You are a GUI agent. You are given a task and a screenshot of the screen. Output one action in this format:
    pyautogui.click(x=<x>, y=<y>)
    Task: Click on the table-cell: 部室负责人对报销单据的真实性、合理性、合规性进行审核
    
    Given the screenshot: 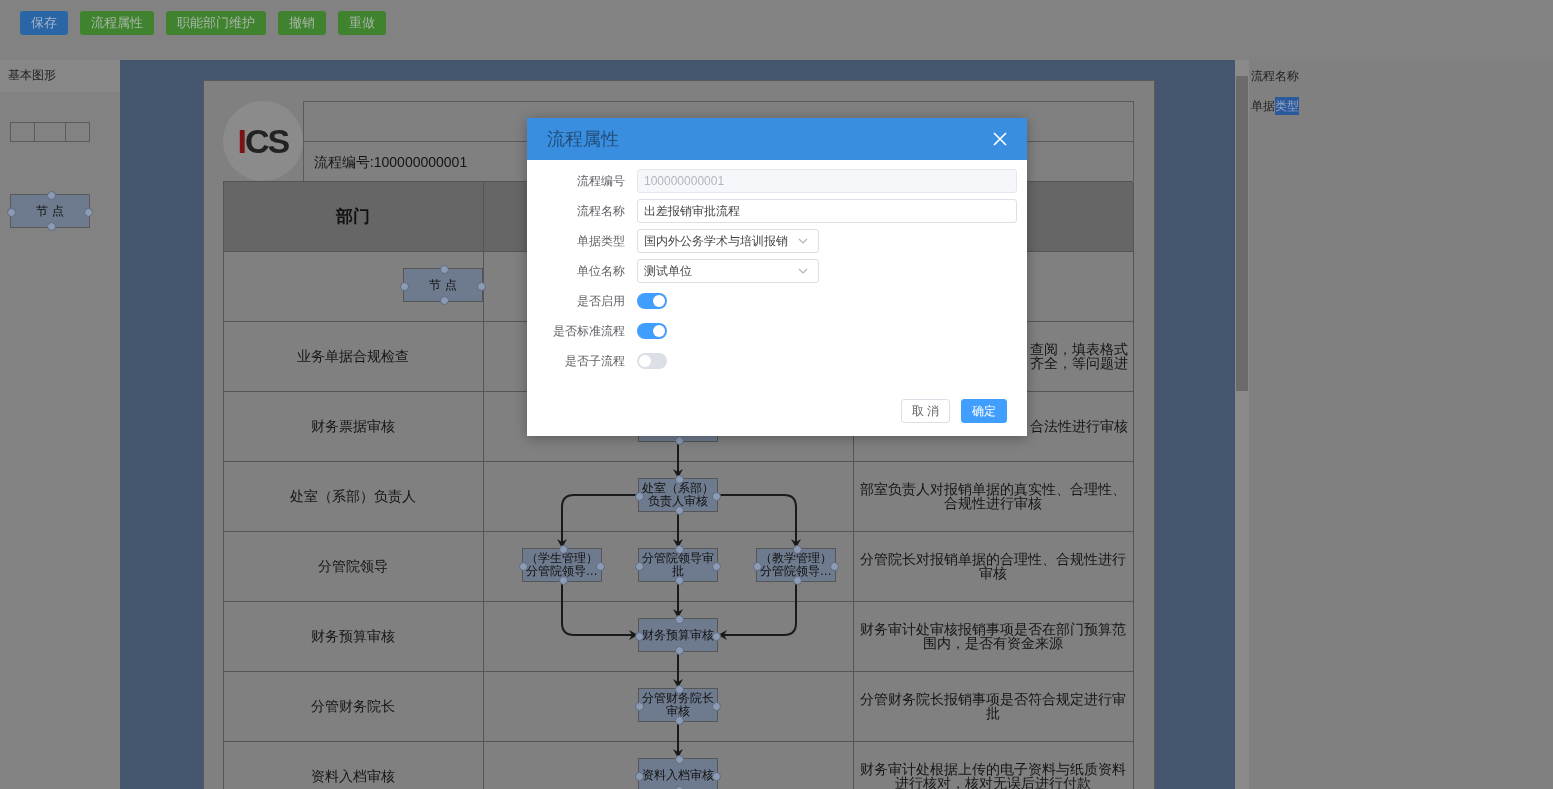 What is the action you would take?
    pyautogui.click(x=993, y=497)
    